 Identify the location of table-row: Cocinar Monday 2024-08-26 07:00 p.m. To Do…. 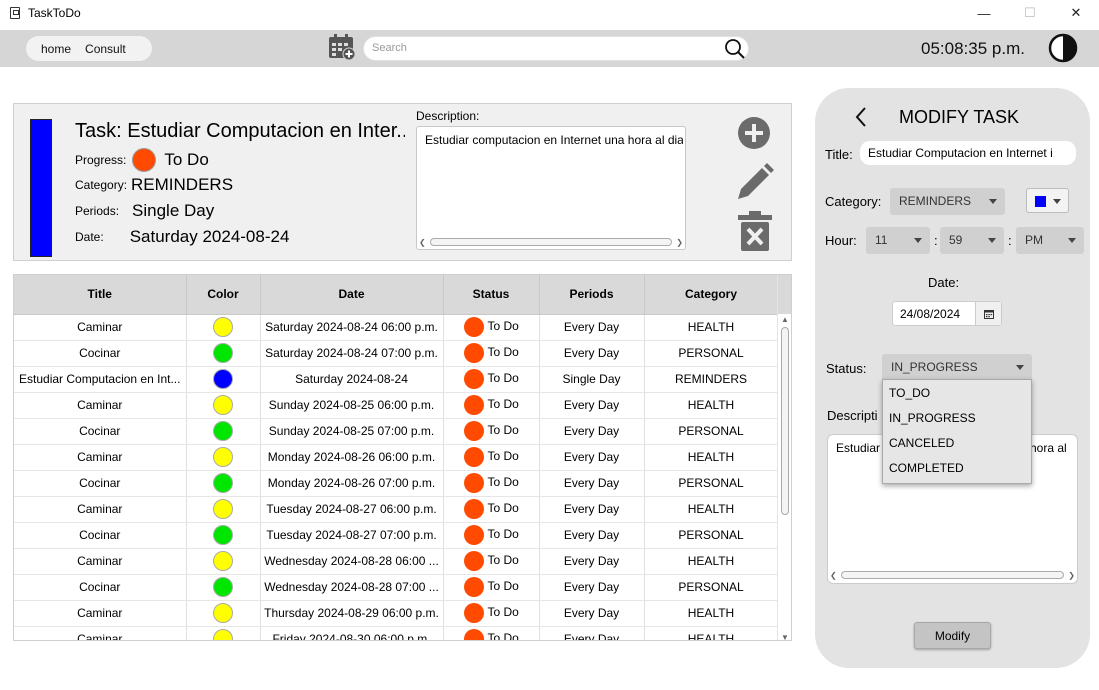
(396, 483).